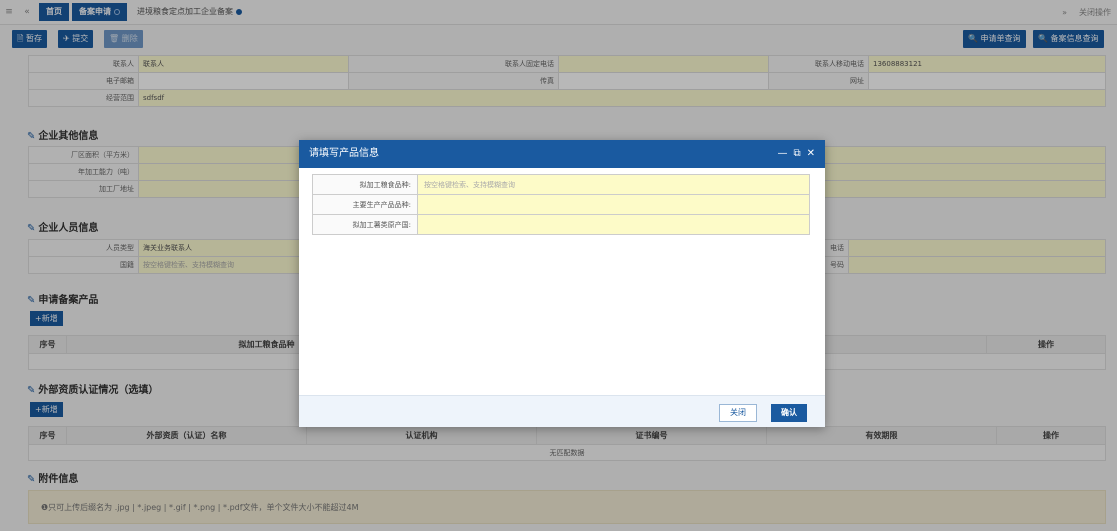  I want to click on modal-confirm-button: 确认, so click(789, 413).